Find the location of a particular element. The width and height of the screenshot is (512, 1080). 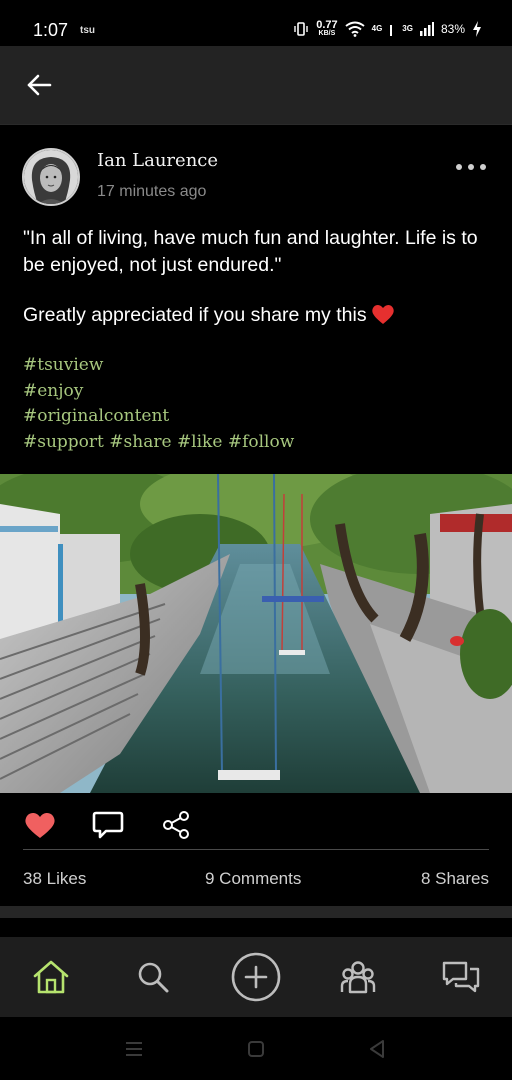

author-name: Ian Laurence is located at coordinates (157, 160).